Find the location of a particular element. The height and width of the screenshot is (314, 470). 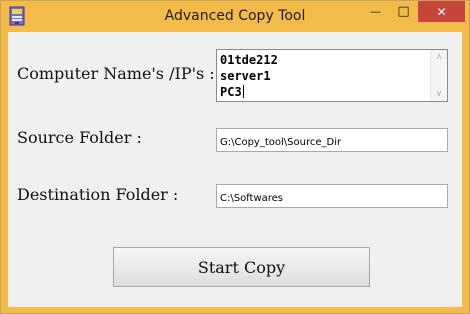

start-copy-label: Start Copy is located at coordinates (241, 267).